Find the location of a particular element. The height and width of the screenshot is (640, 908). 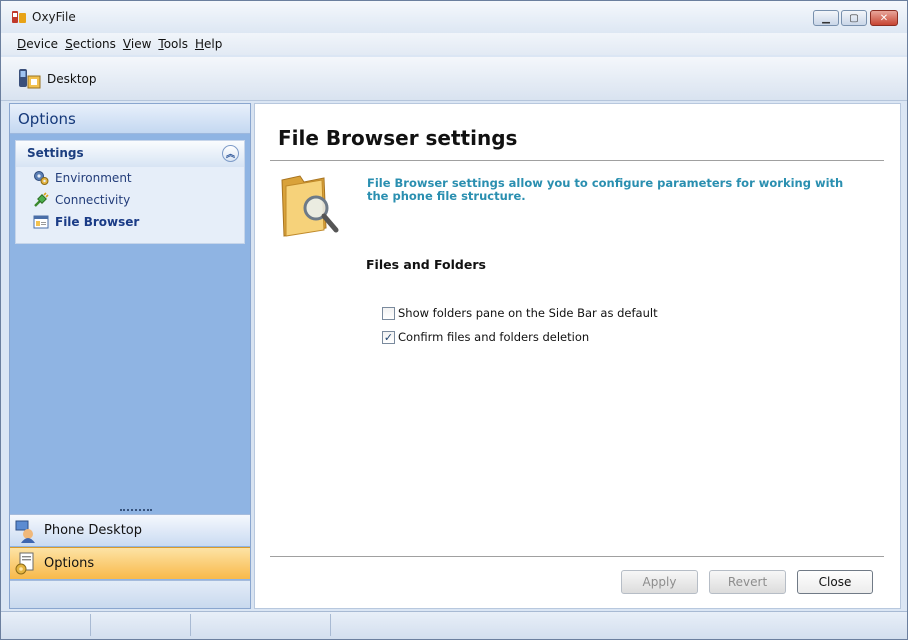

sidebar-item-label: Connectivity is located at coordinates (93, 200).